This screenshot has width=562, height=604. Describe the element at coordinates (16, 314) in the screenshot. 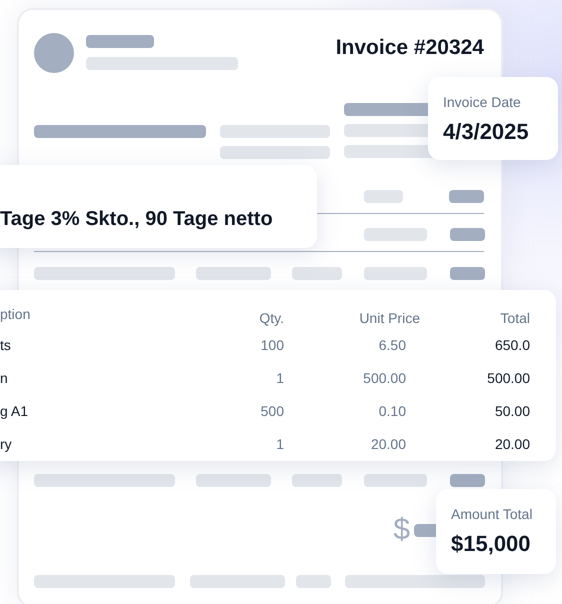

I see `column-header: ption` at that location.